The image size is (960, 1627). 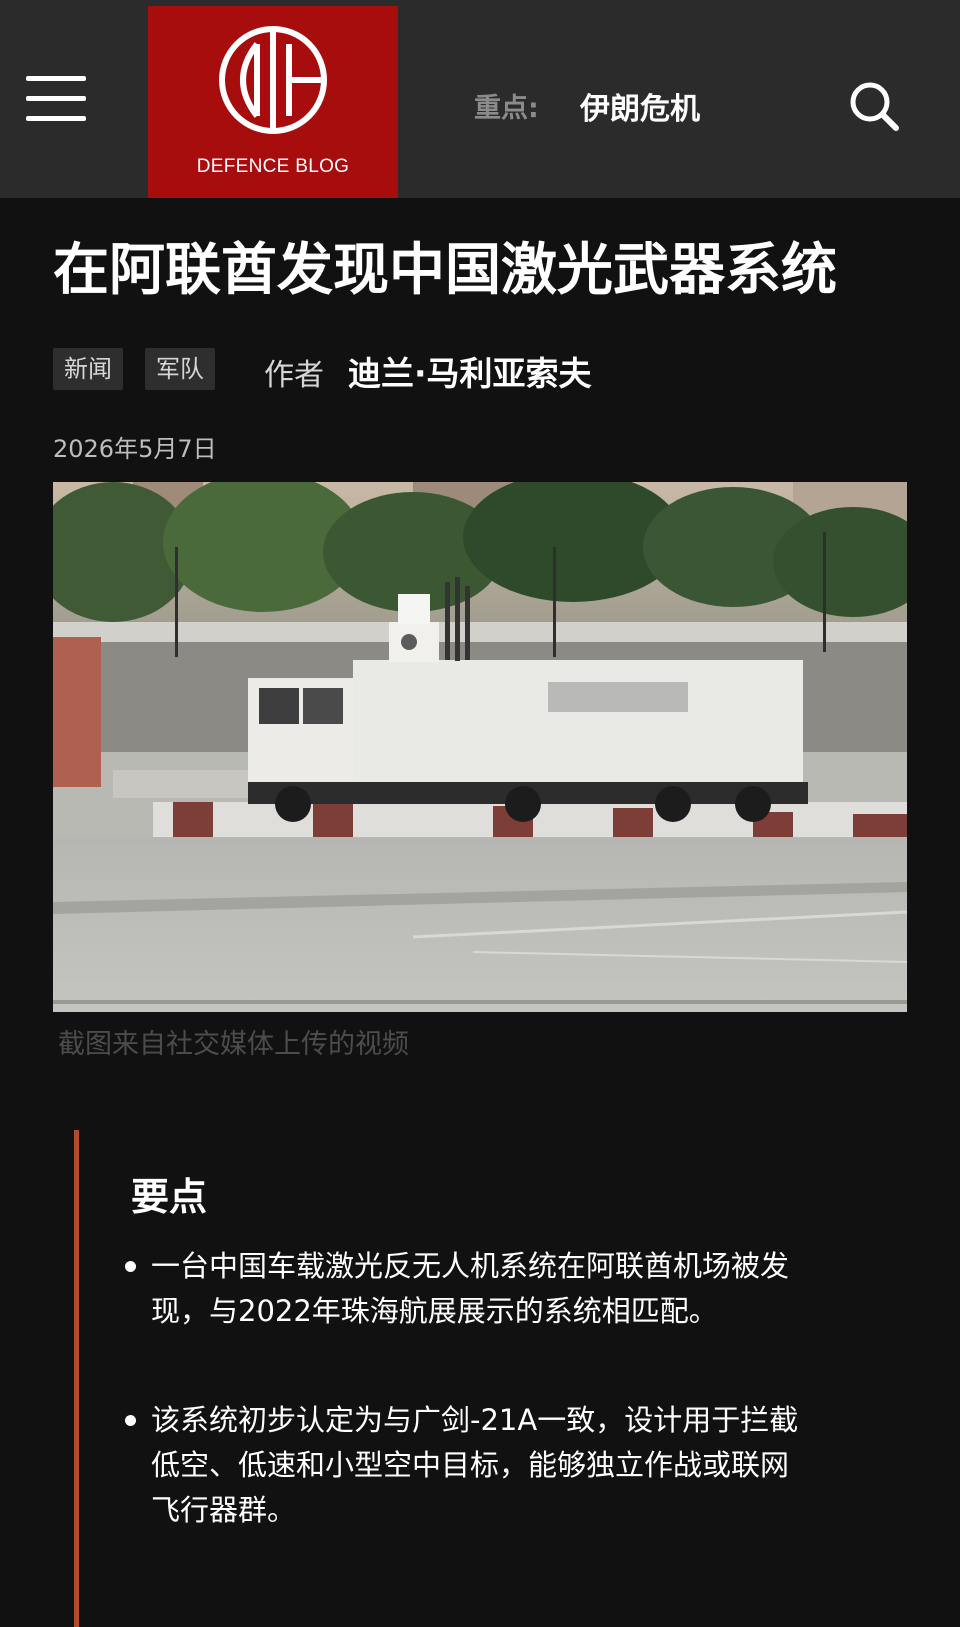 What do you see at coordinates (294, 375) in the screenshot?
I see `author-label: 作者` at bounding box center [294, 375].